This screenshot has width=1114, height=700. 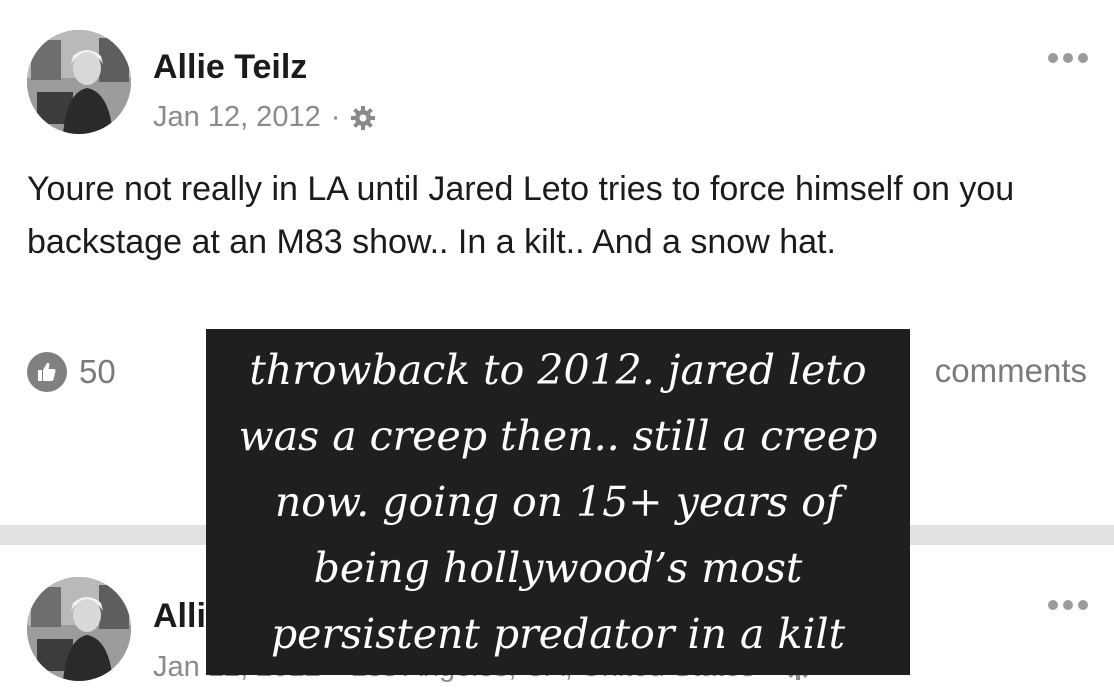 I want to click on gear-icon, so click(x=363, y=118).